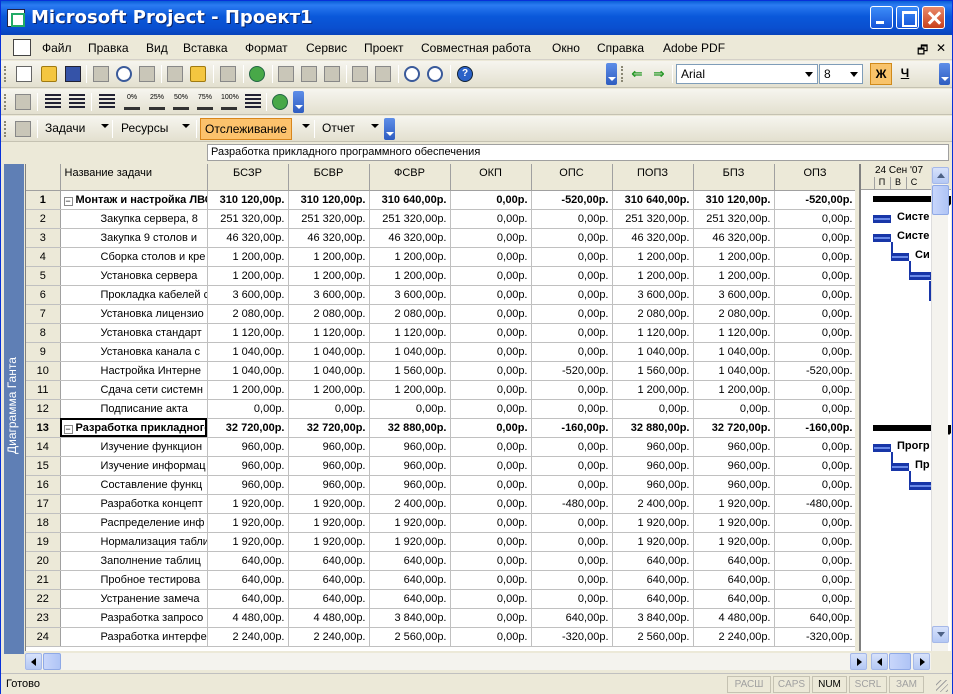  Describe the element at coordinates (43, 447) in the screenshot. I see `row-id: 14` at that location.